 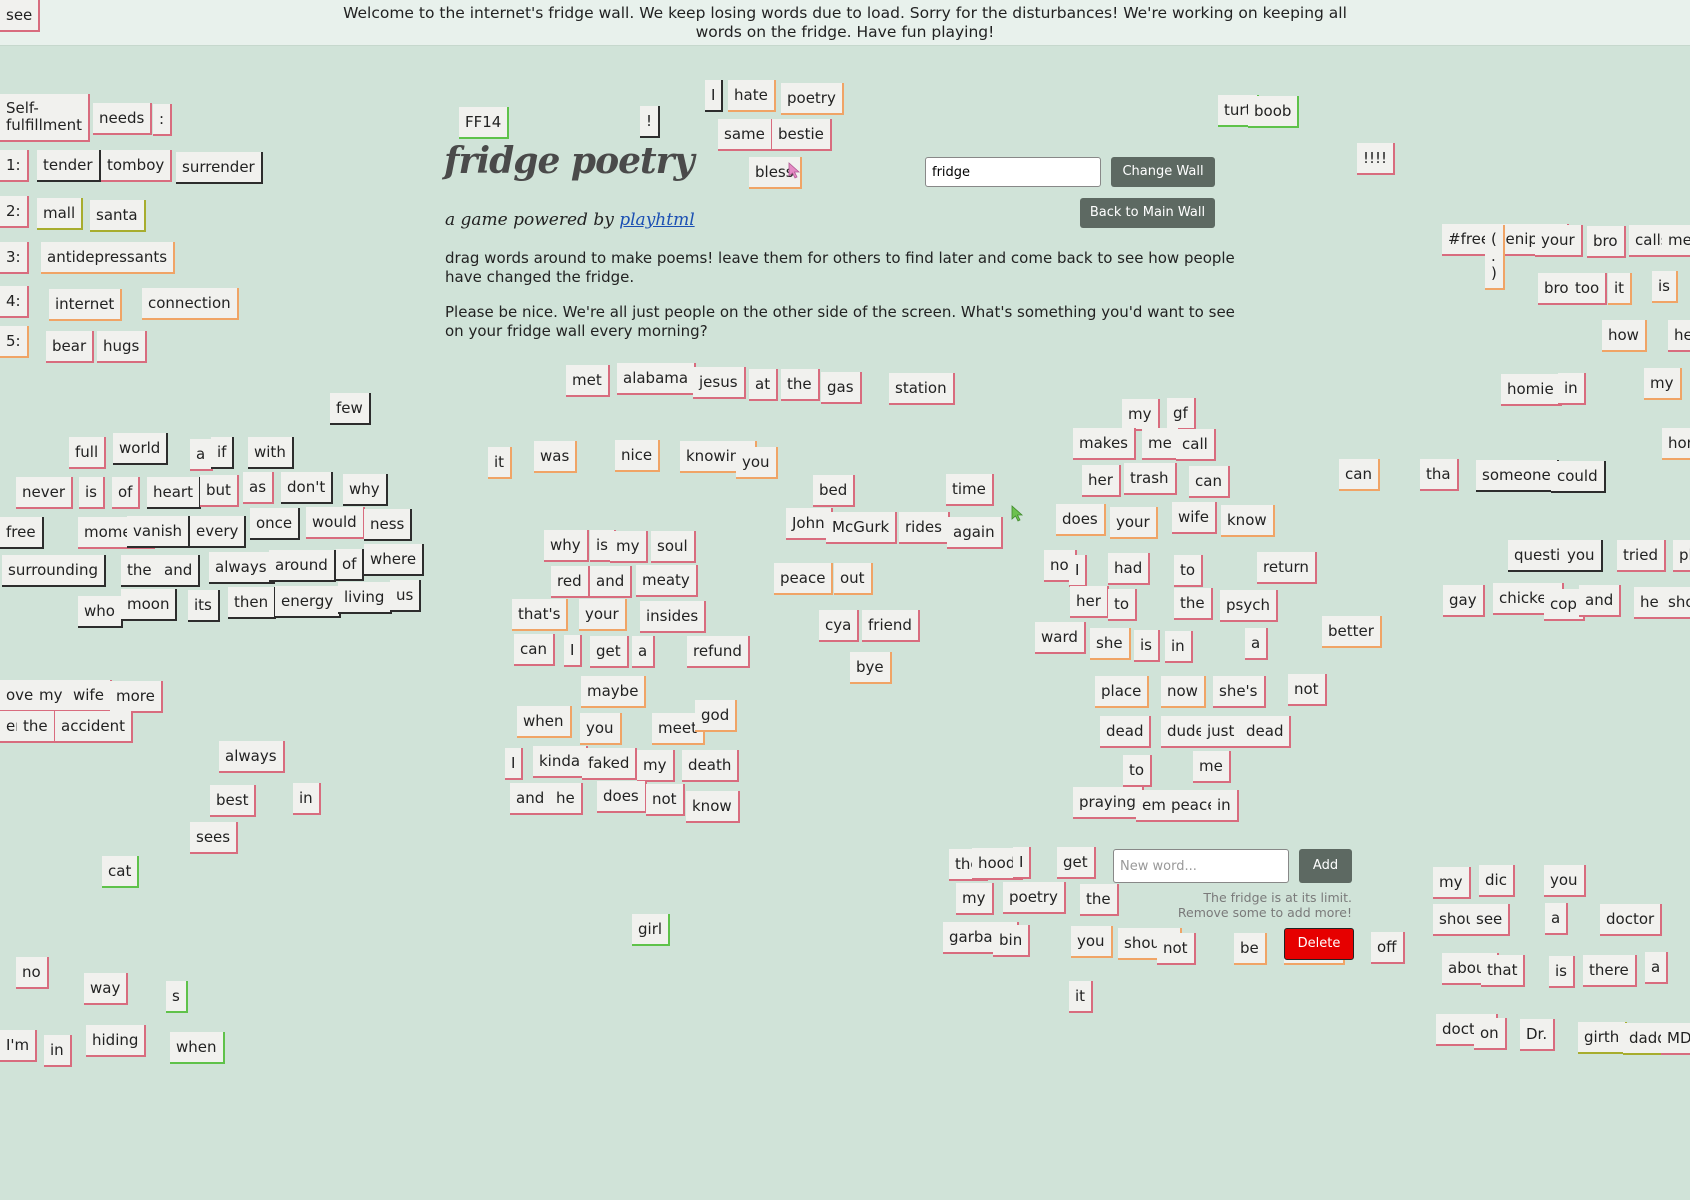 I want to click on word-magnet: time, so click(x=970, y=490).